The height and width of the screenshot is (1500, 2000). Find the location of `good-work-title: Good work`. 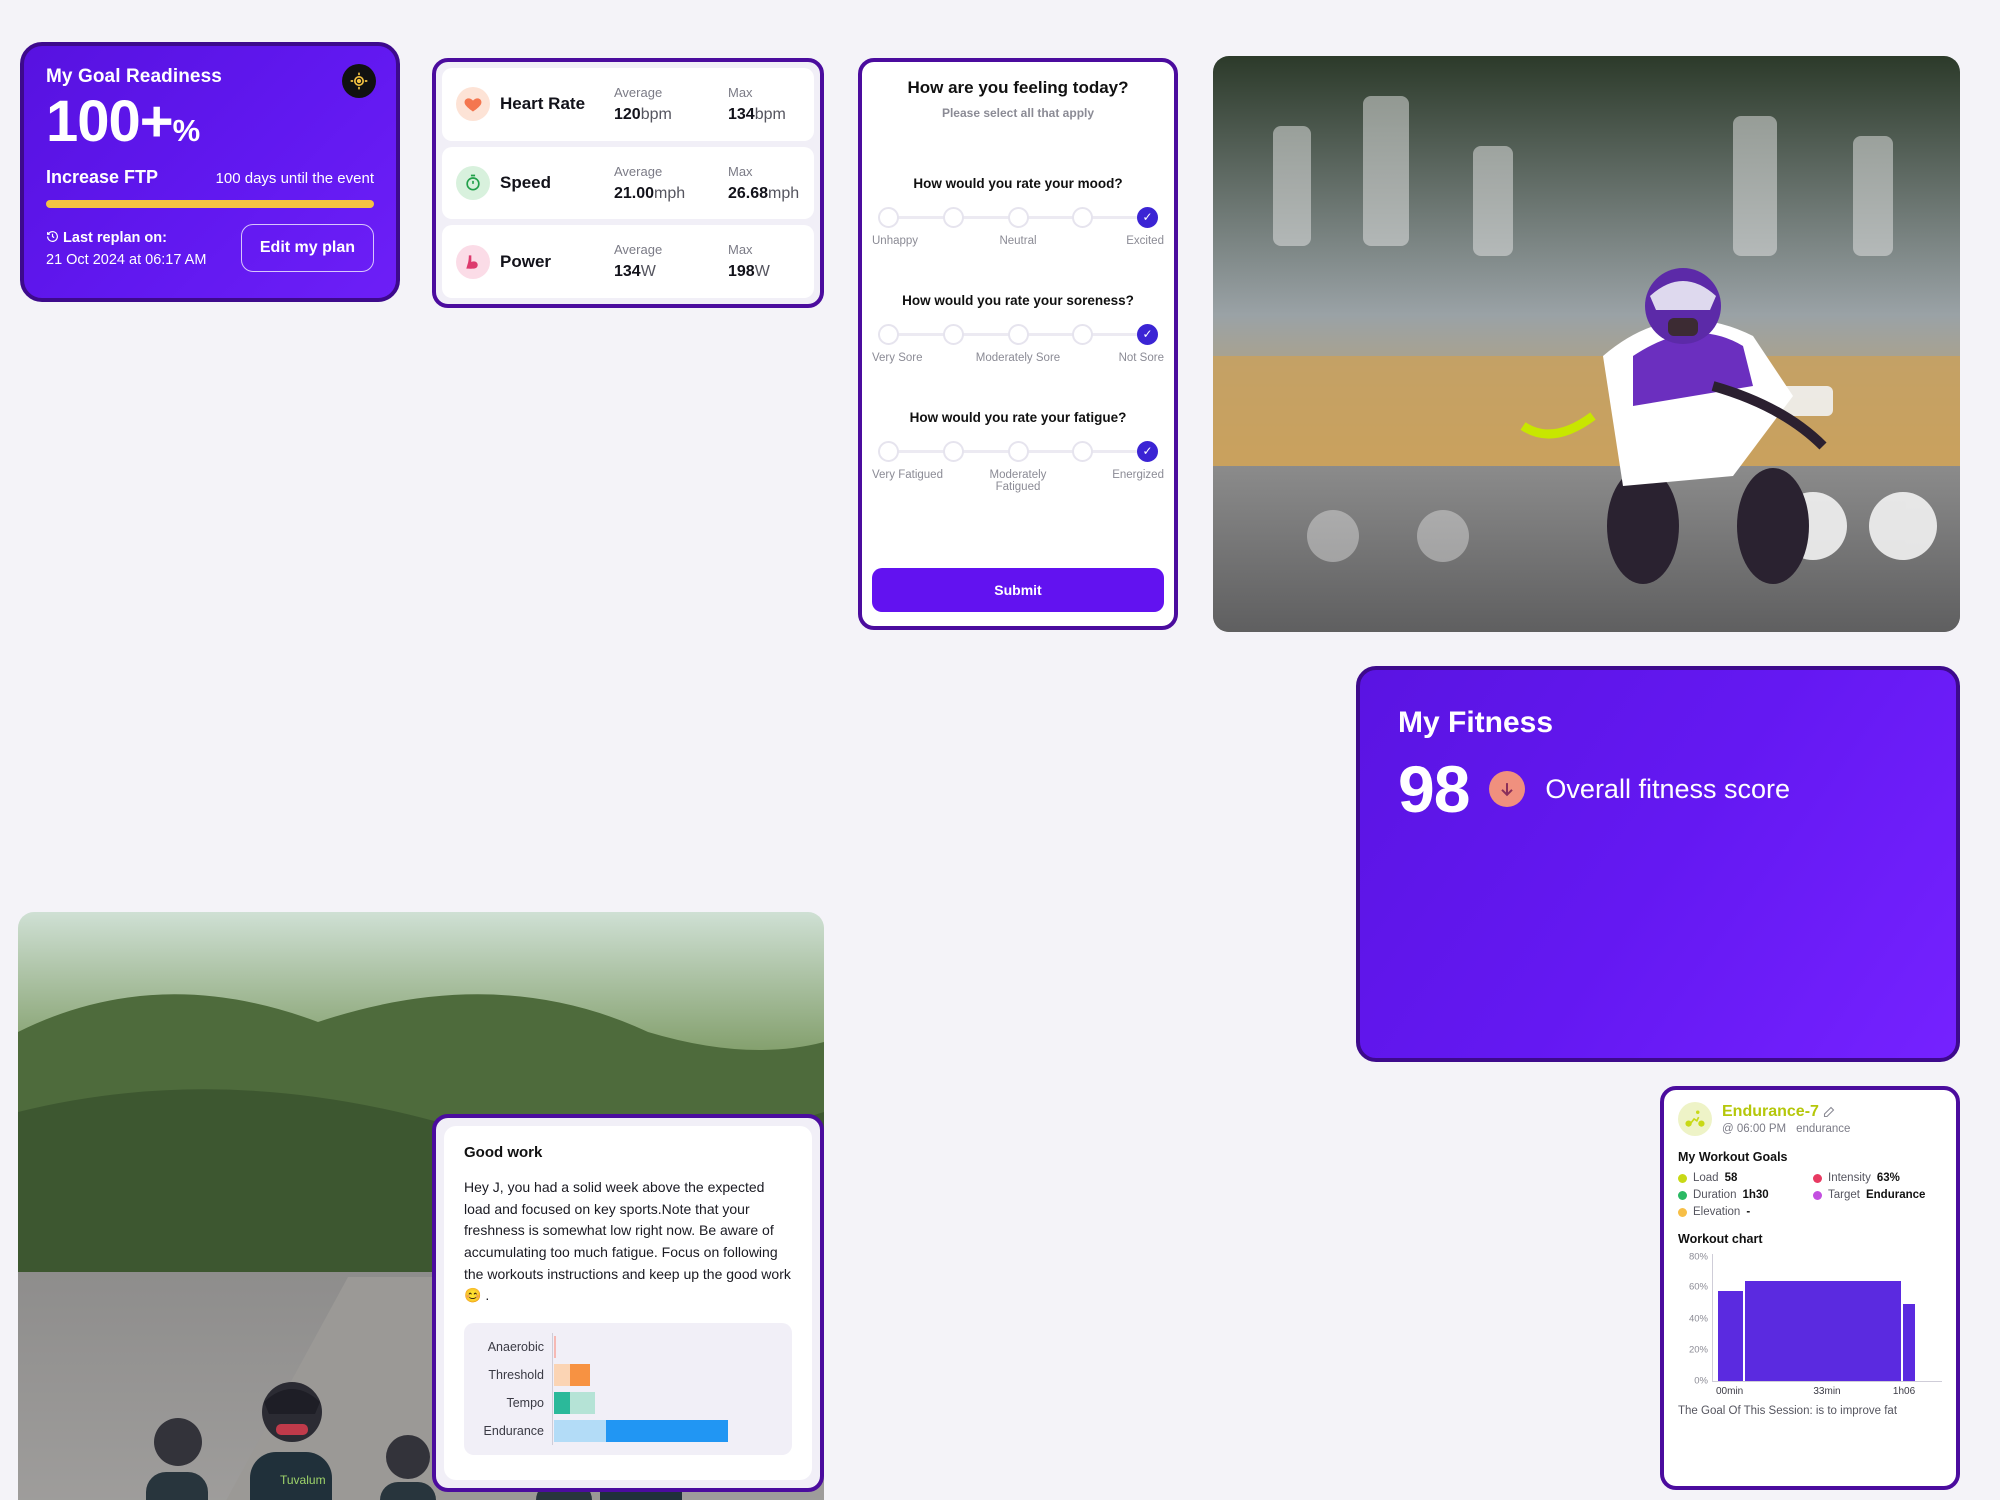

good-work-title: Good work is located at coordinates (503, 1152).